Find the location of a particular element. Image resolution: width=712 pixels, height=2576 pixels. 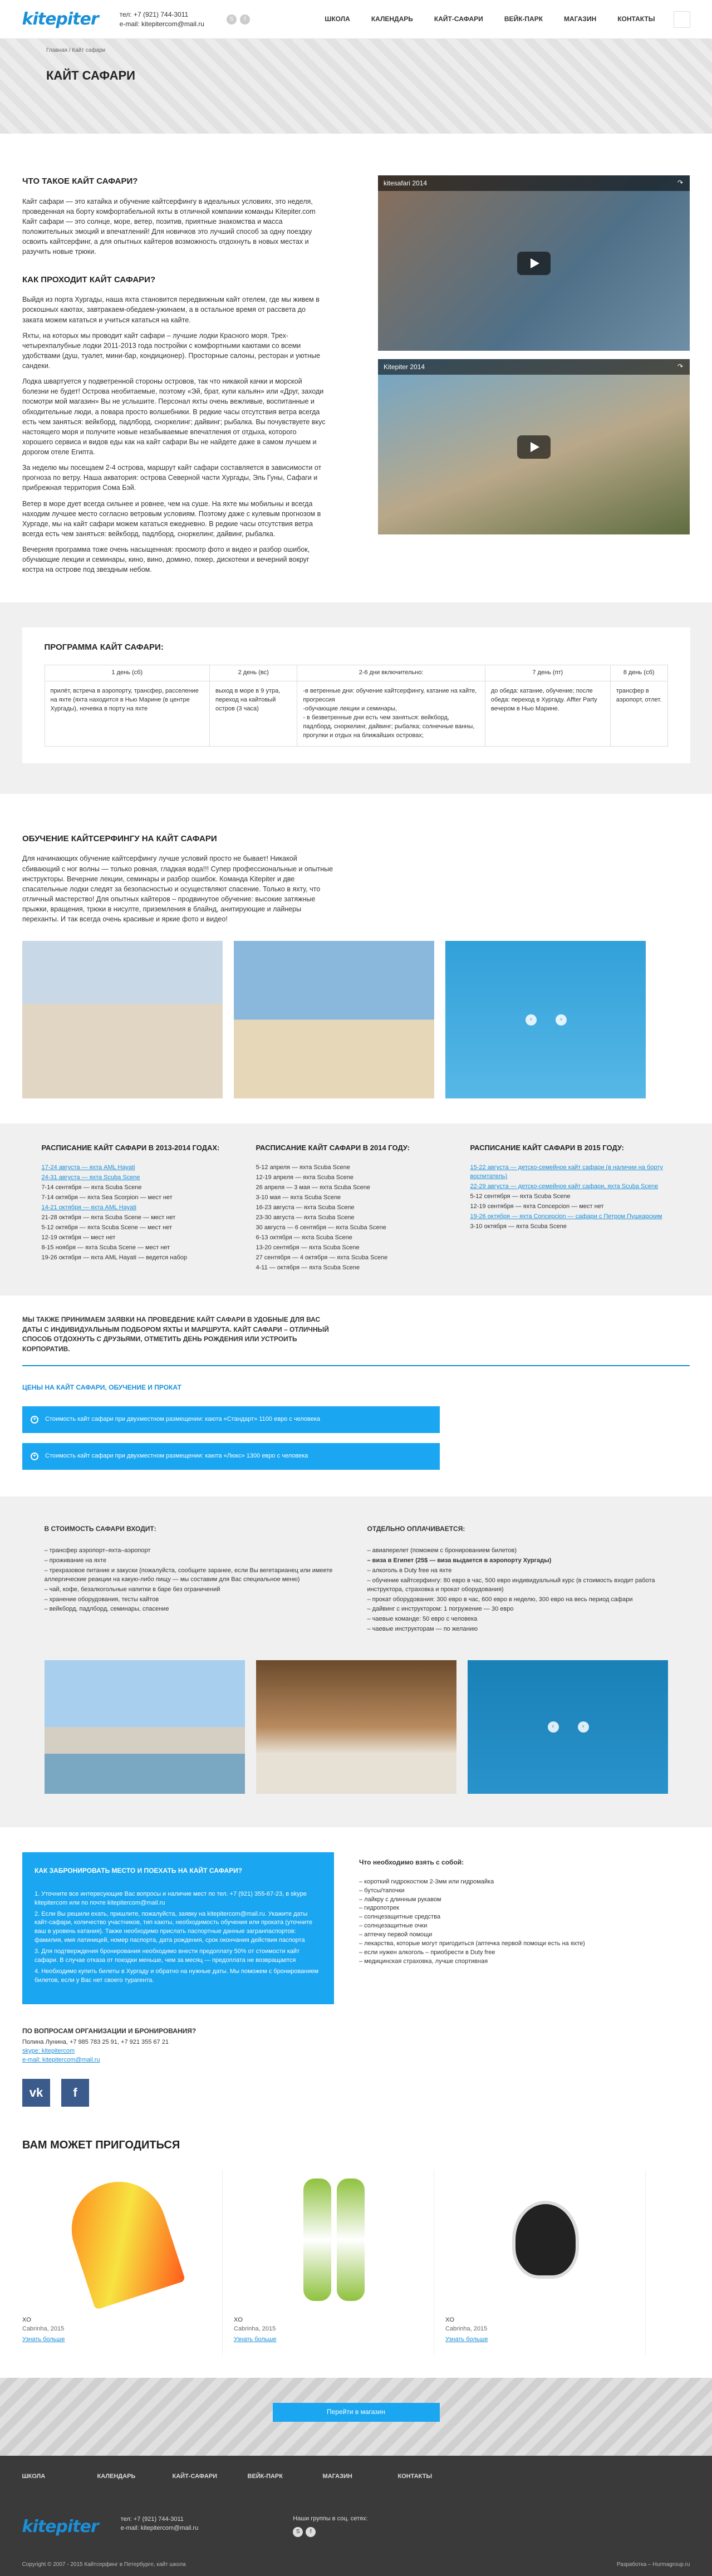

list-item: 5-12 апреля — яхта Scuba Scene is located at coordinates (303, 1167).